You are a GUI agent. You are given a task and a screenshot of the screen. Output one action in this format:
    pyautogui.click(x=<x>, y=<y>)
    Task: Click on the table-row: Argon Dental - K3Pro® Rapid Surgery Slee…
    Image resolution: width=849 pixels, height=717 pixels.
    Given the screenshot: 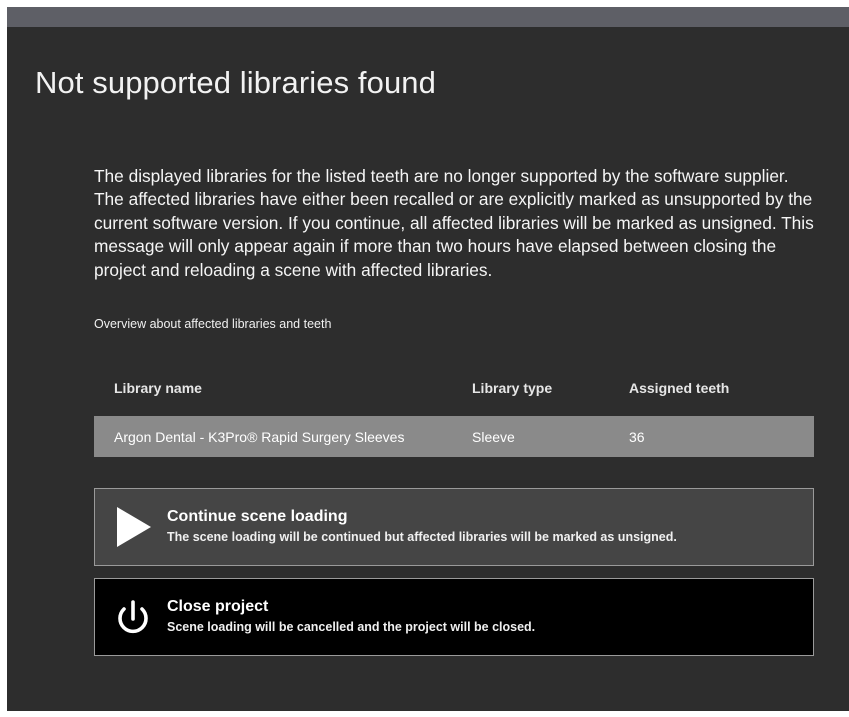 What is the action you would take?
    pyautogui.click(x=454, y=436)
    